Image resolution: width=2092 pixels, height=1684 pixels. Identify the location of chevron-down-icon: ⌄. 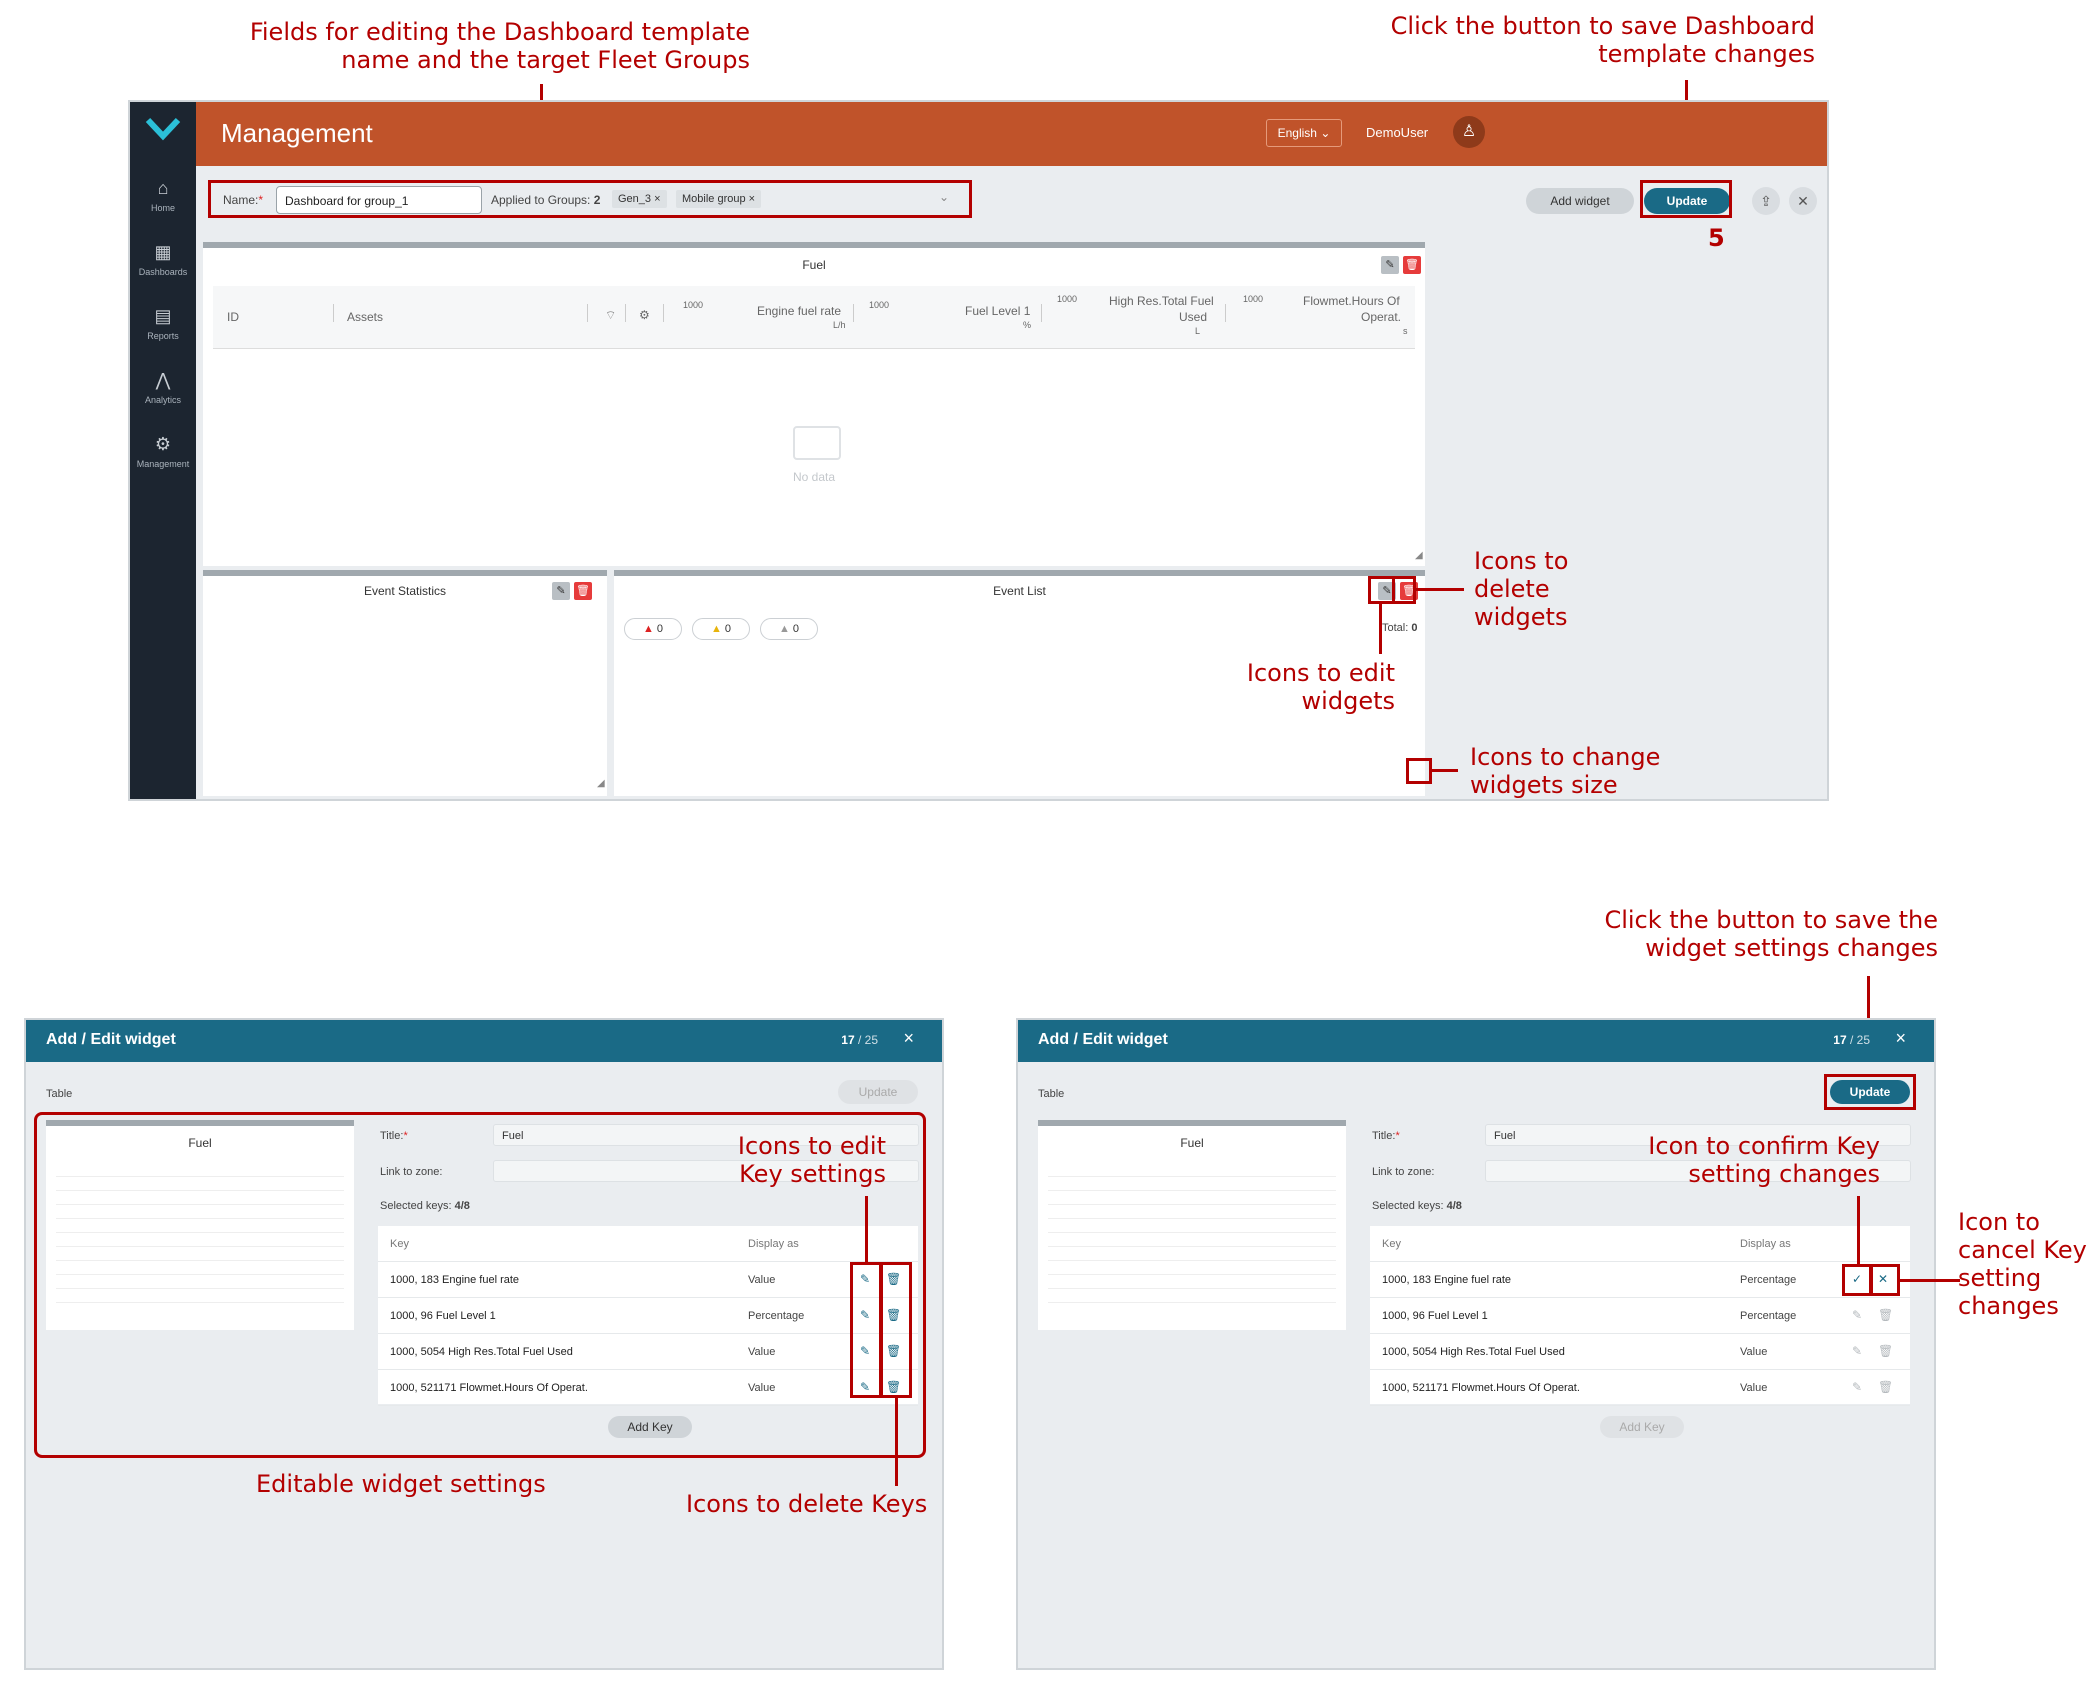
(1325, 133).